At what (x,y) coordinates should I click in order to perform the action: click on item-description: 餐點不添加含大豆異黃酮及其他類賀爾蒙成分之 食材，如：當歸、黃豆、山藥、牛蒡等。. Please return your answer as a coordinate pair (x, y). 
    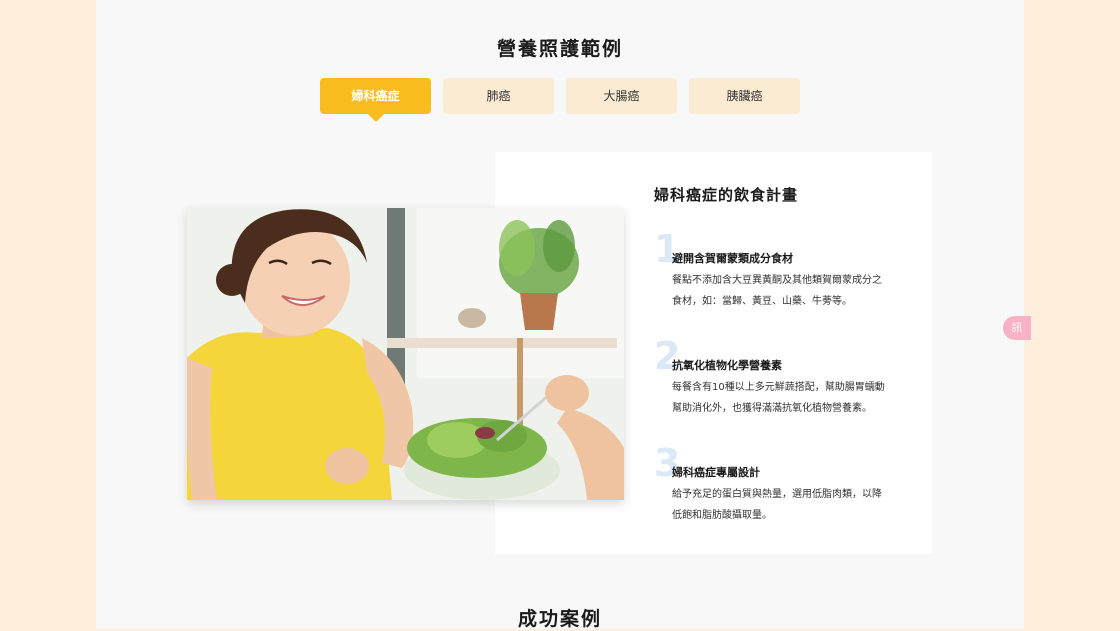
    Looking at the image, I should click on (786, 291).